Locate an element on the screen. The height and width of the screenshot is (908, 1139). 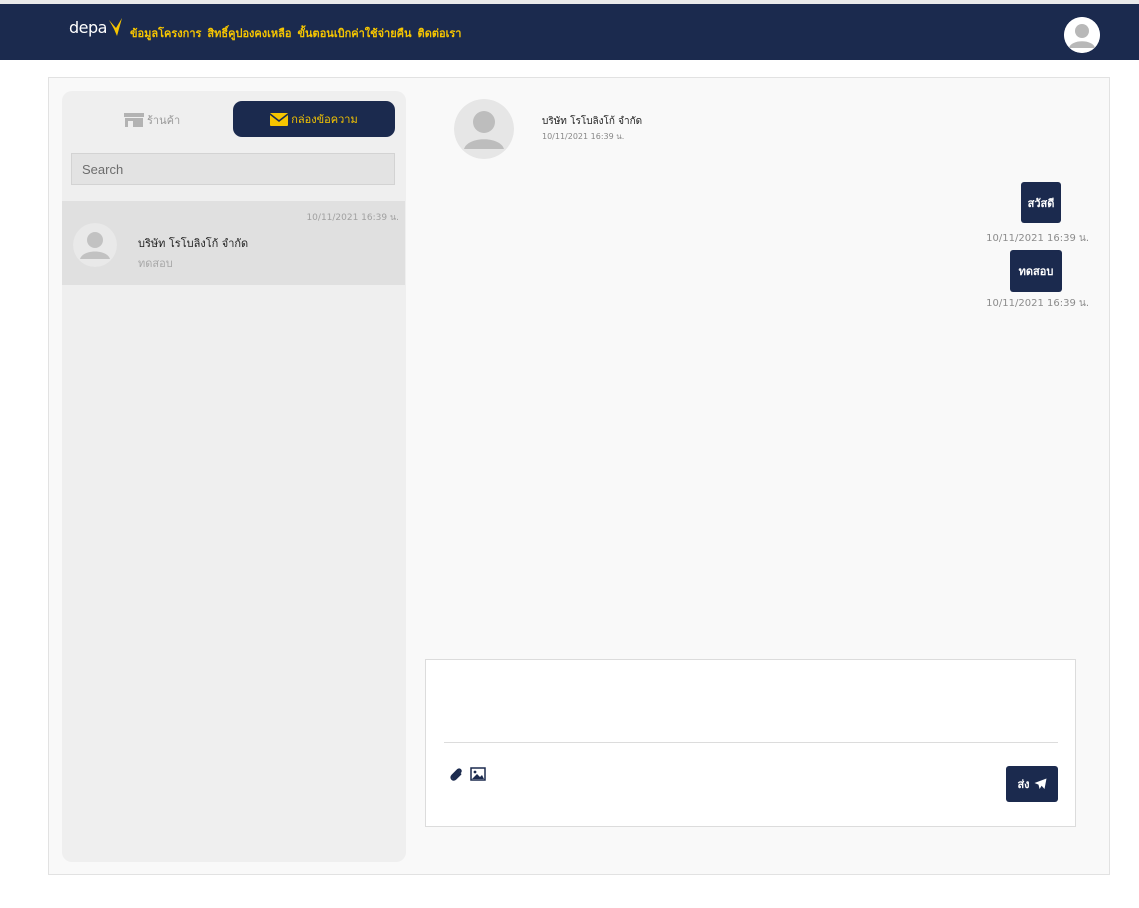
envelope-icon is located at coordinates (279, 119).